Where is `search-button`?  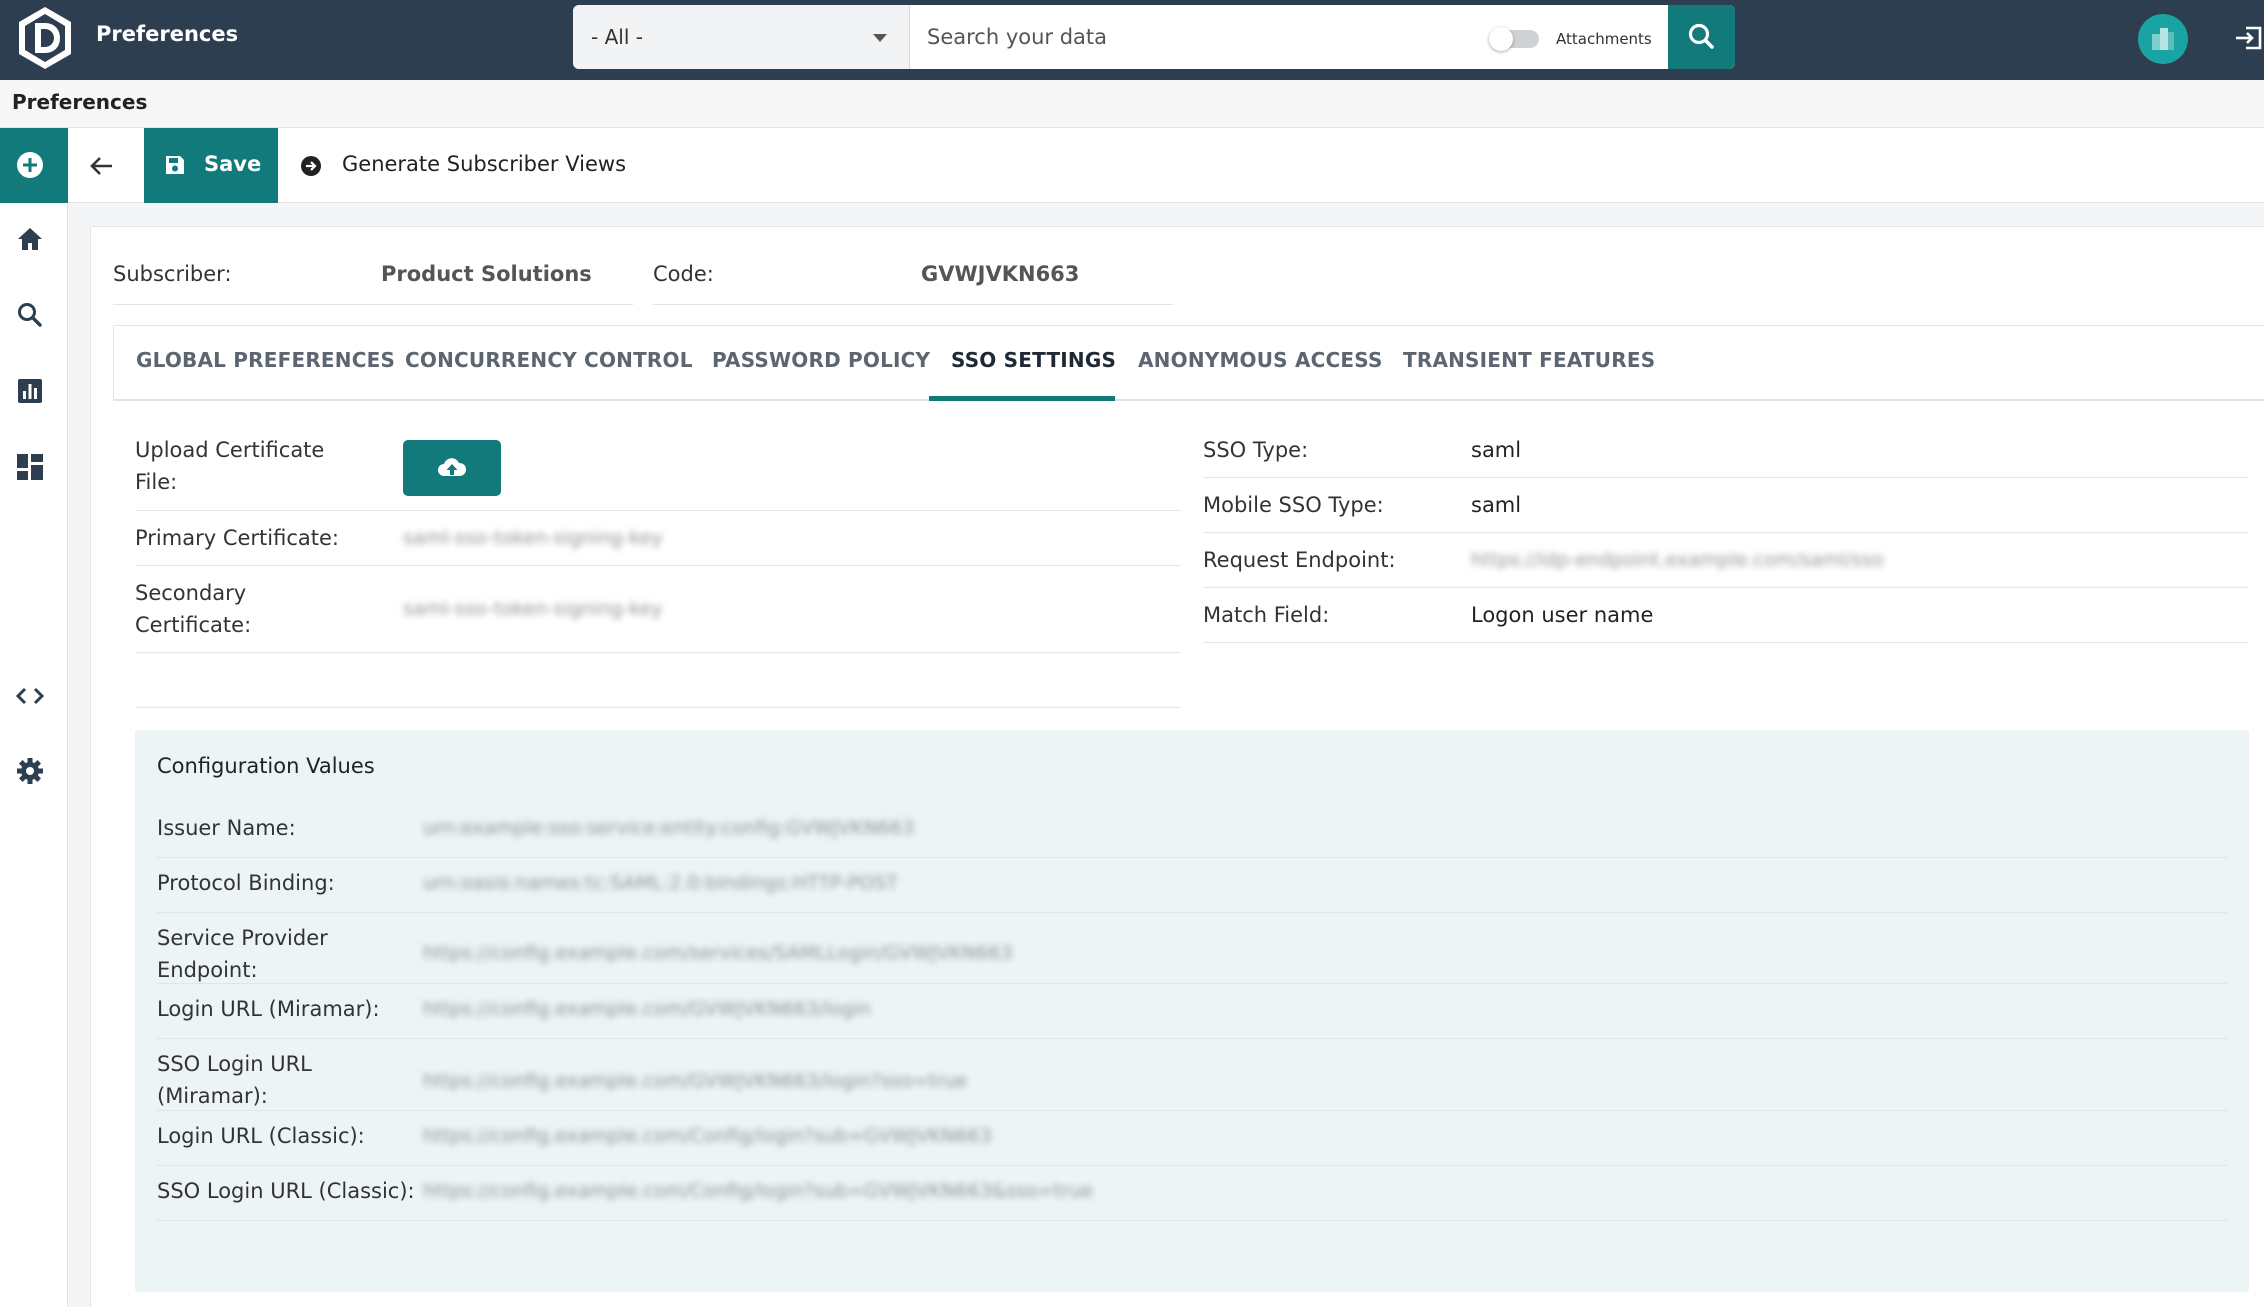
search-button is located at coordinates (1701, 37).